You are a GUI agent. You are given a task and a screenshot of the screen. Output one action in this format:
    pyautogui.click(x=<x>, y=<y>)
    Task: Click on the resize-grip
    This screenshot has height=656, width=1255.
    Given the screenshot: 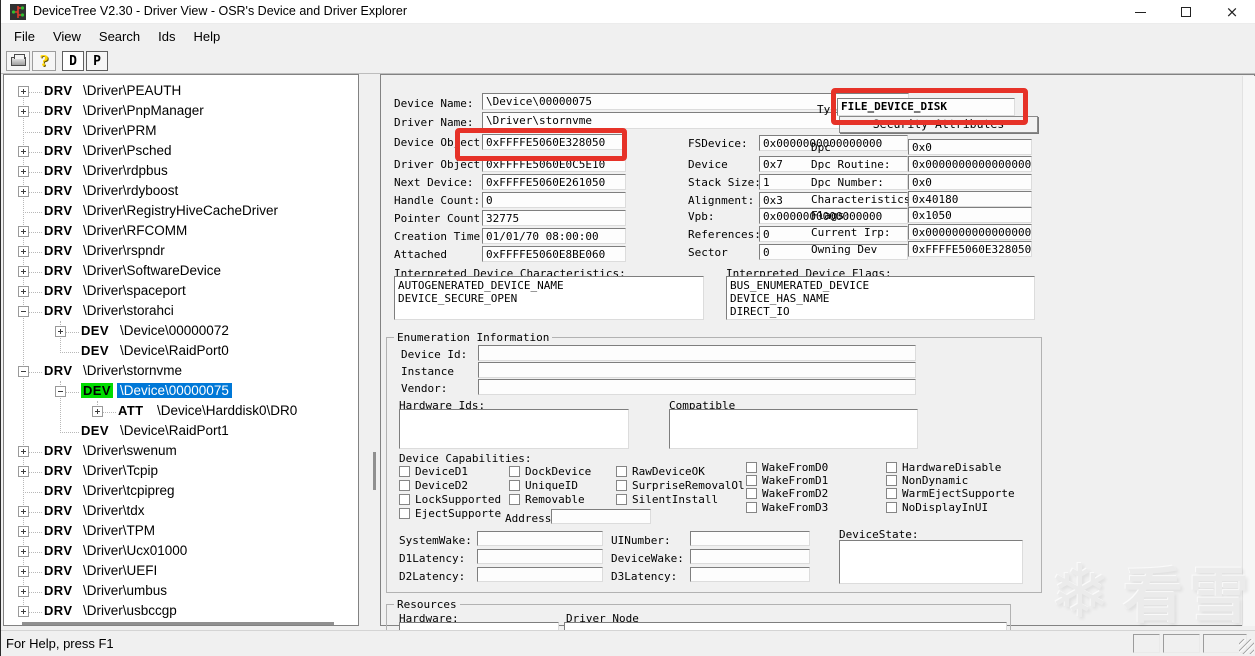 What is the action you would take?
    pyautogui.click(x=1246, y=646)
    